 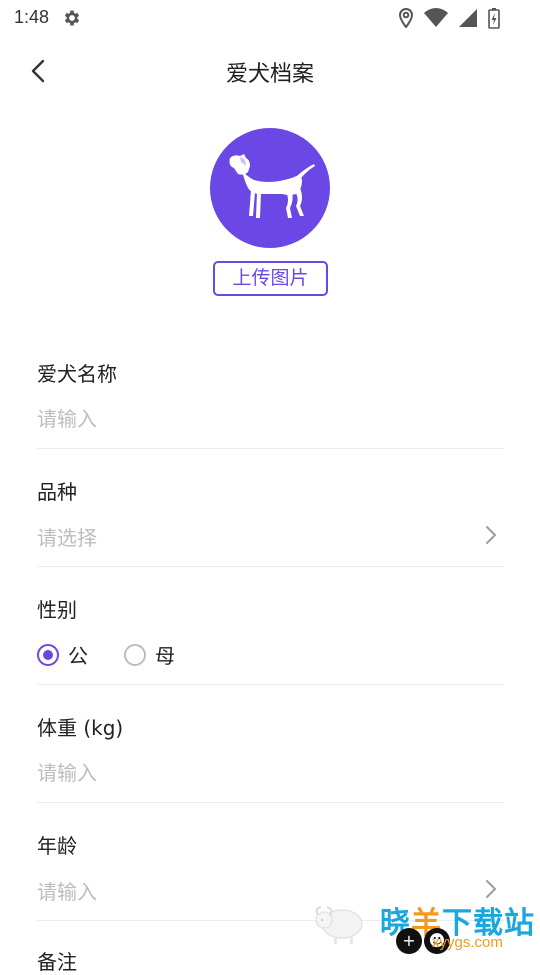 I want to click on battery-charging-icon, so click(x=494, y=18).